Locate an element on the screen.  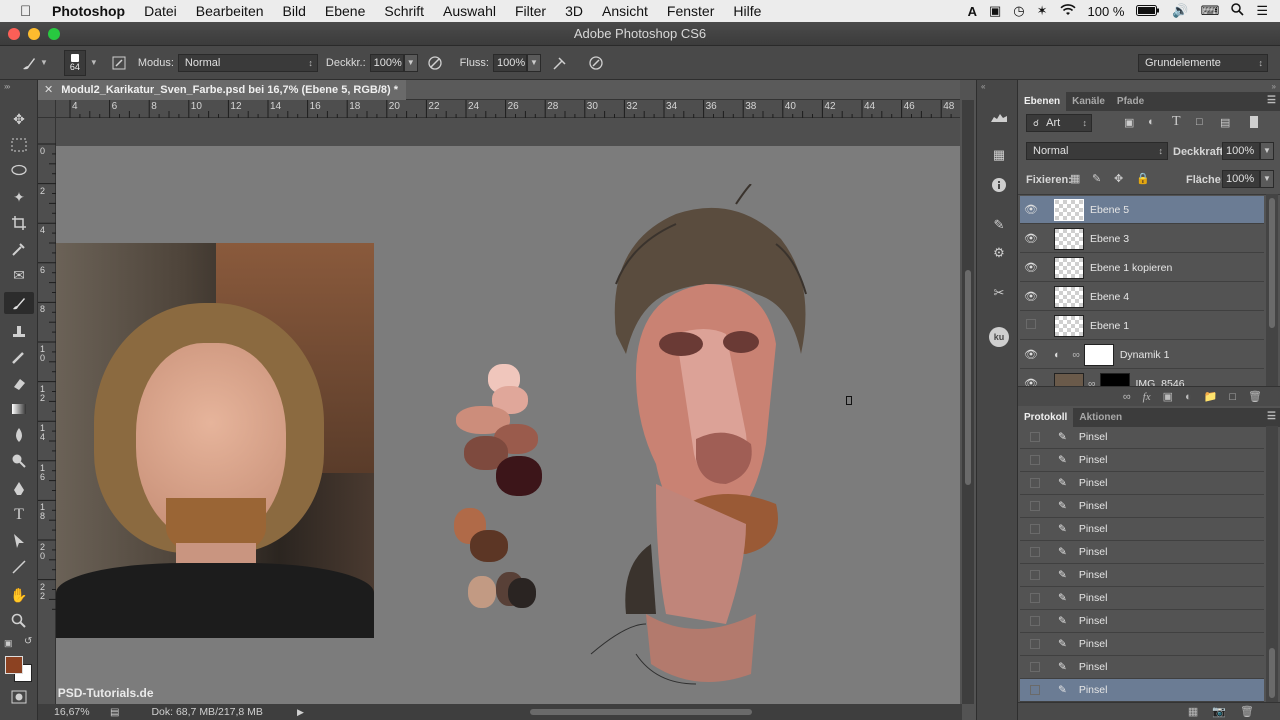
default-colors-icon: ▣ is located at coordinates (8, 643).